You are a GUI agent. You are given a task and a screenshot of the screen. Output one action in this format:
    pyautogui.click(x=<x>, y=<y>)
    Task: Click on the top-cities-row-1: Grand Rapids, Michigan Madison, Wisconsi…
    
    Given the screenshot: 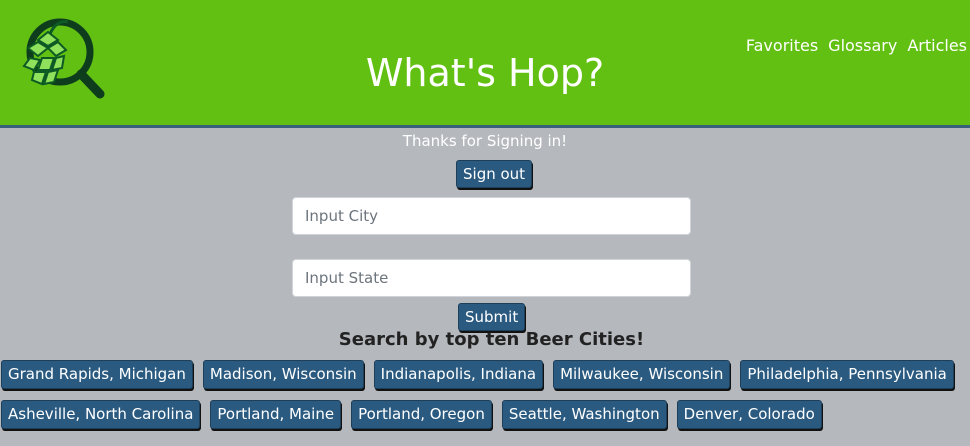 What is the action you would take?
    pyautogui.click(x=477, y=374)
    